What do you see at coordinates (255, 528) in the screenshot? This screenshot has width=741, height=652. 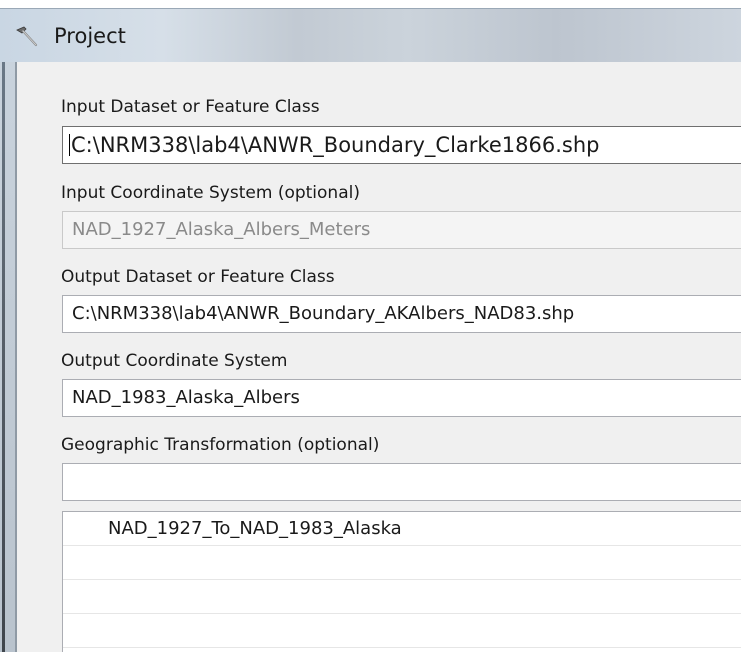 I see `transformation-list-item-label: NAD_1927_To_NAD_1983_Alaska` at bounding box center [255, 528].